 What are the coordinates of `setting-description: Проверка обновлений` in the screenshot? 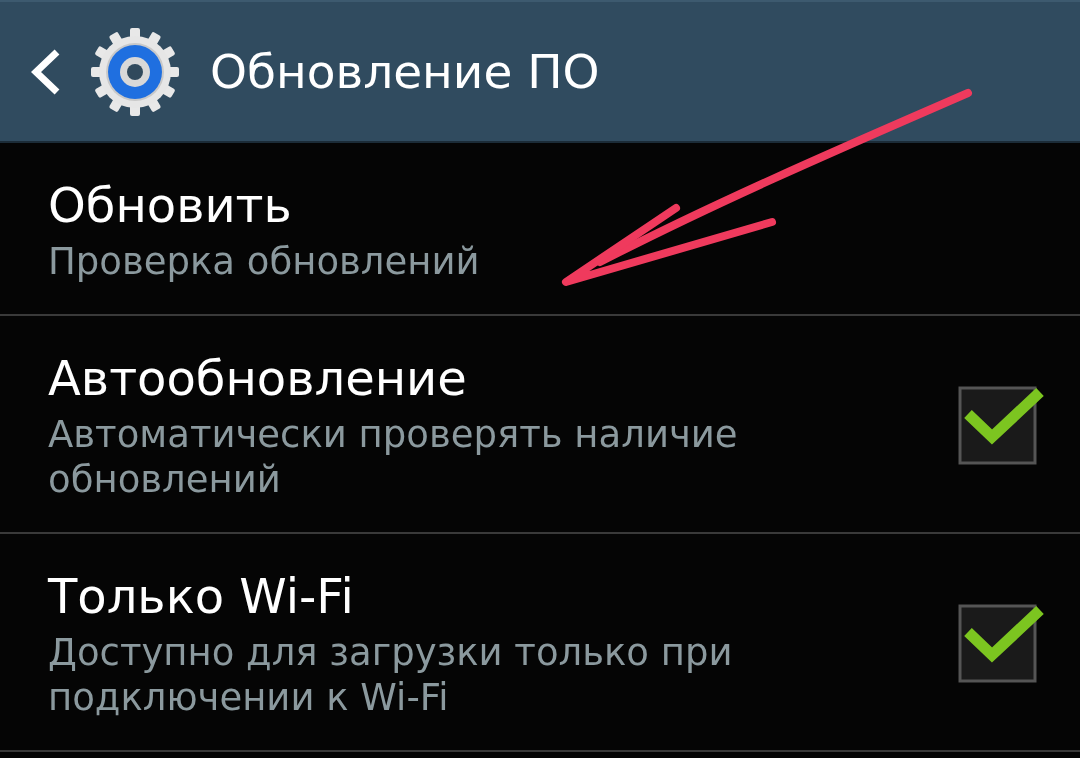 It's located at (264, 261).